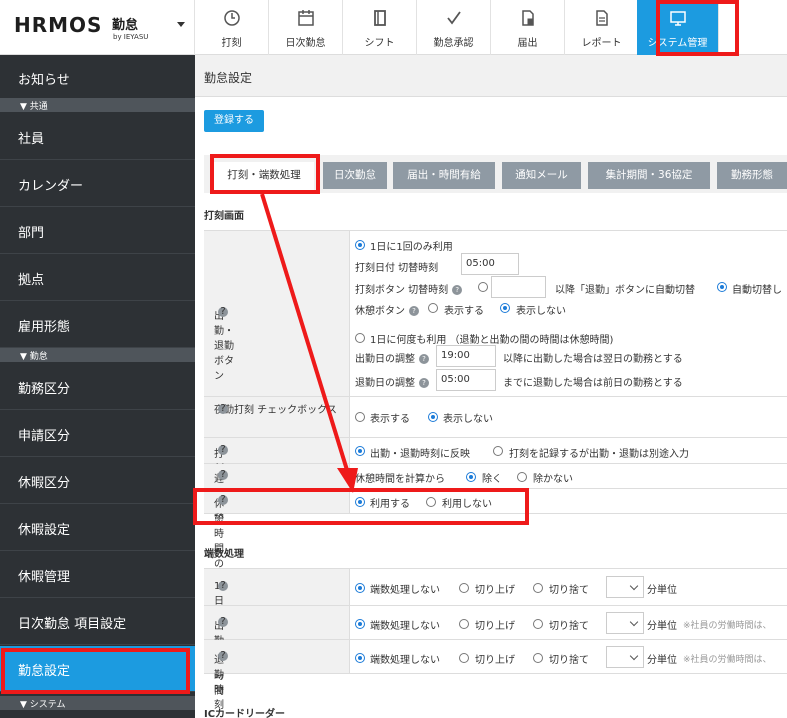  Describe the element at coordinates (360, 338) in the screenshot. I see `radio-multiple-per-day` at that location.